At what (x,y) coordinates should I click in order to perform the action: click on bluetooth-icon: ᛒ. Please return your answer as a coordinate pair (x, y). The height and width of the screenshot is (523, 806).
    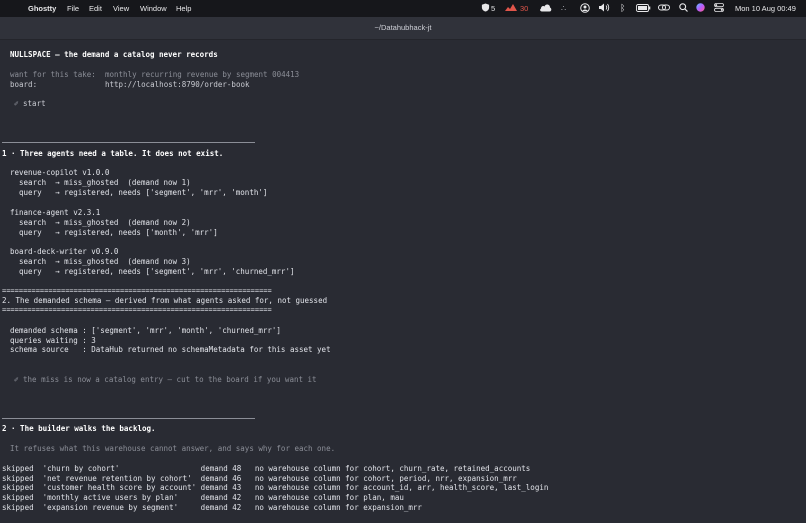
    Looking at the image, I should click on (622, 8).